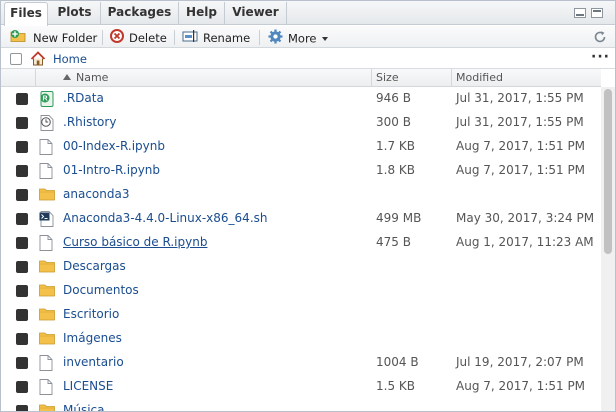 This screenshot has width=616, height=412. What do you see at coordinates (165, 218) in the screenshot?
I see `file-name-link: Anaconda3-4.4.0-Linux-x86_64.sh` at bounding box center [165, 218].